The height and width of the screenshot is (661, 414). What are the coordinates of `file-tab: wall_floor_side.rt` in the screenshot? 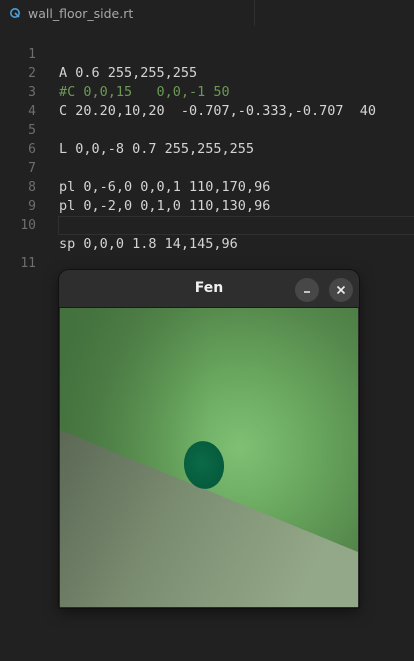 It's located at (127, 13).